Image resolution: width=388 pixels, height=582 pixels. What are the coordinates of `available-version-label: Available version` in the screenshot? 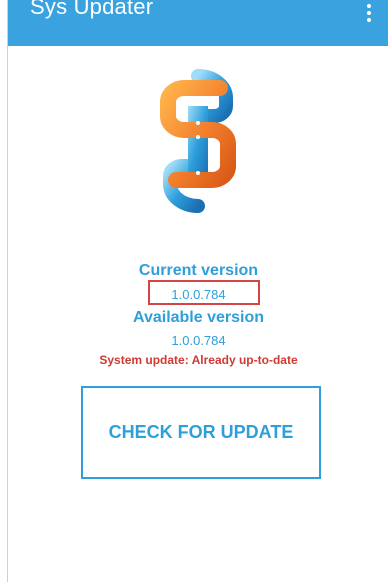 It's located at (198, 317).